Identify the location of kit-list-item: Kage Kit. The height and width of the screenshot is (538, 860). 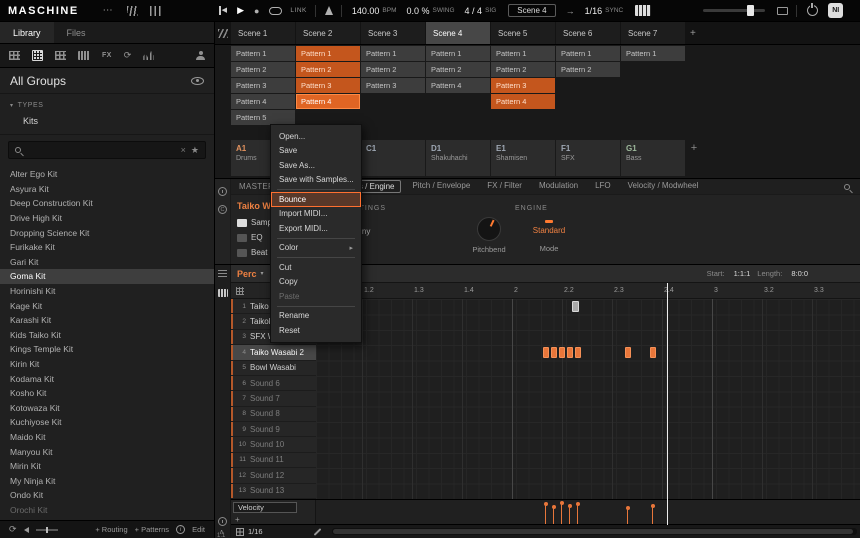
(107, 305).